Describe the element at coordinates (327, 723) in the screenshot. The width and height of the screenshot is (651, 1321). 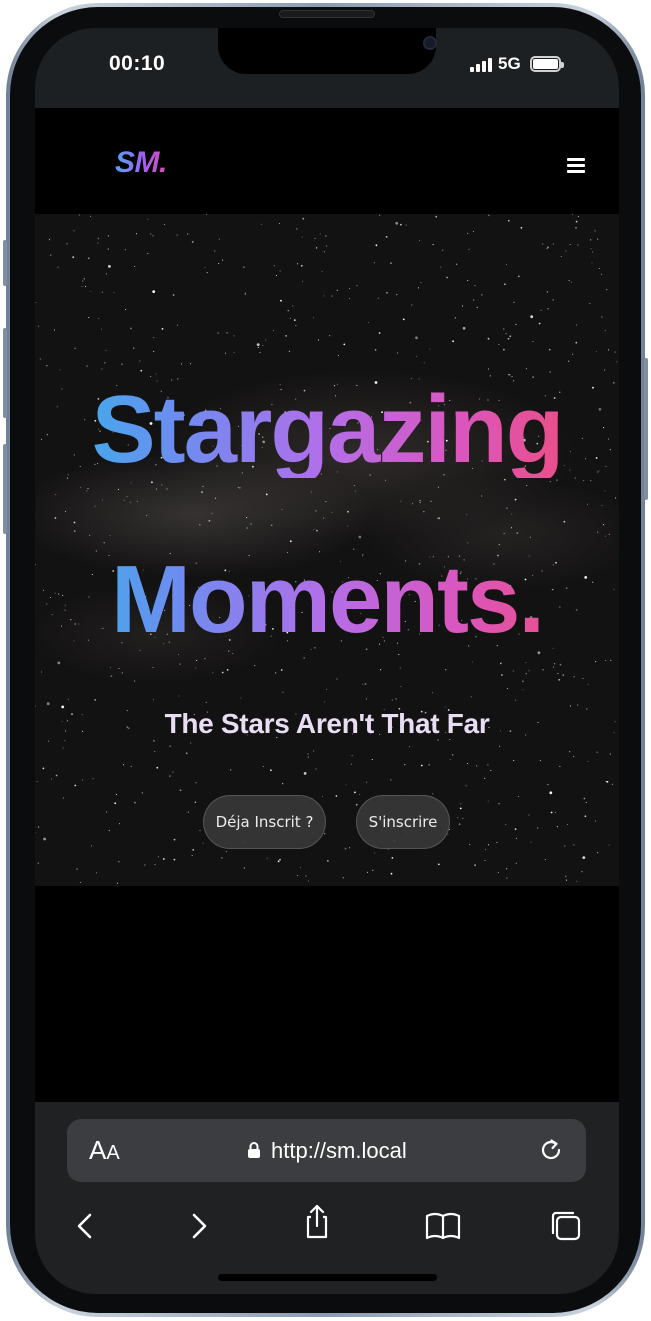
I see `hero-tagline: The Stars Aren't That Far` at that location.